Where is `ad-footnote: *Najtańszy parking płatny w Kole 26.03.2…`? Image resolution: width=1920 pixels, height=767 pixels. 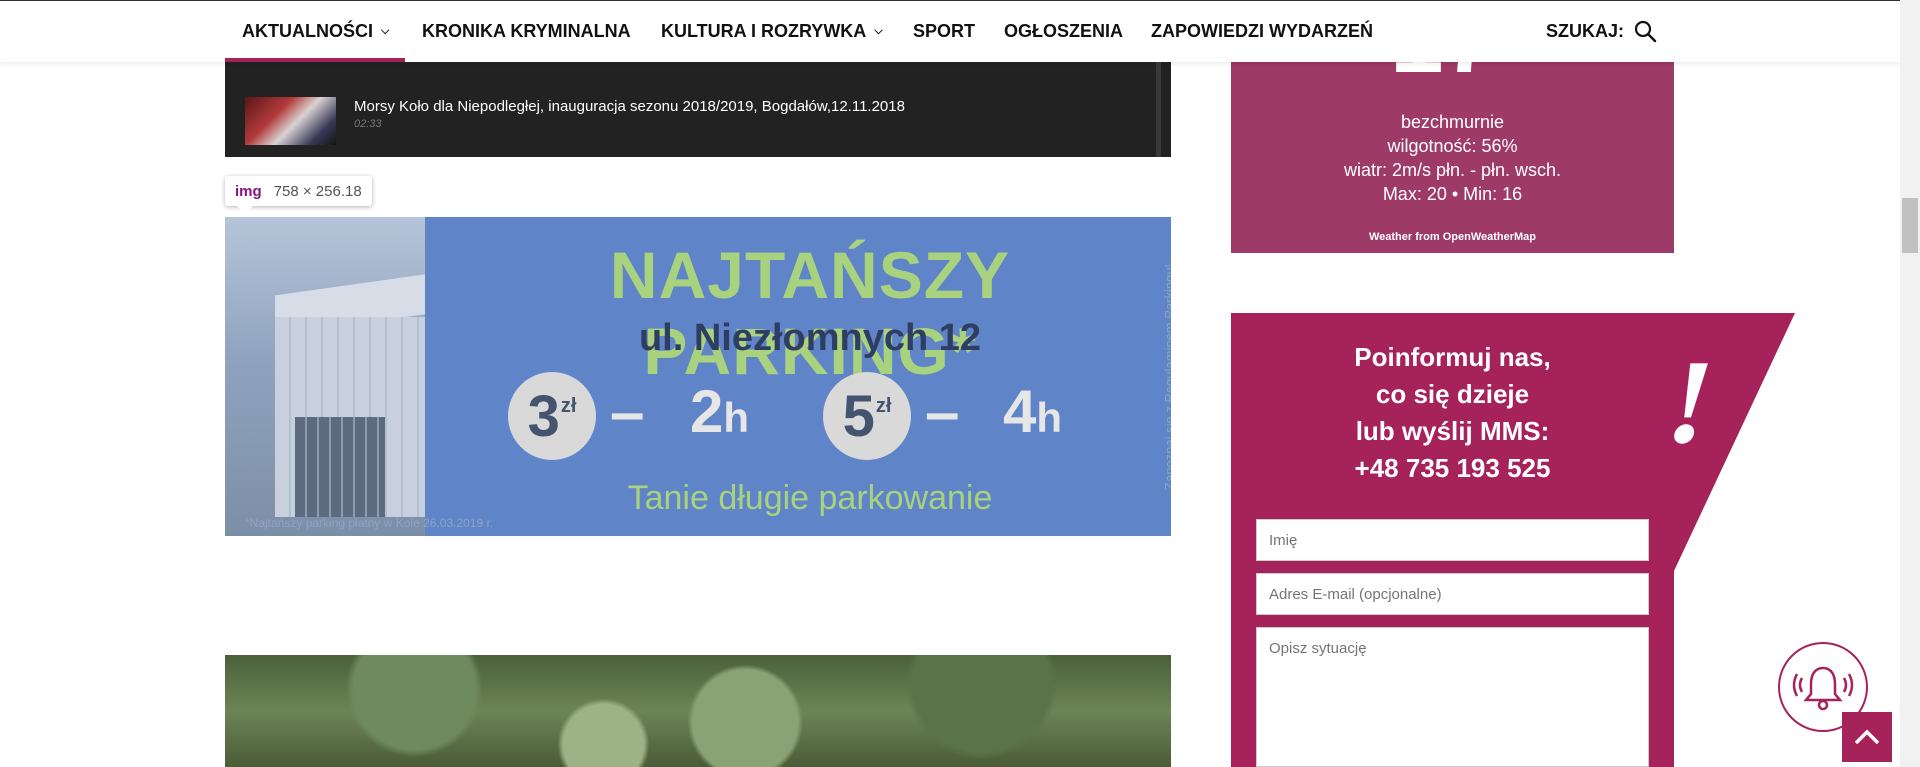
ad-footnote: *Najtańszy parking płatny w Kole 26.03.2… is located at coordinates (369, 523).